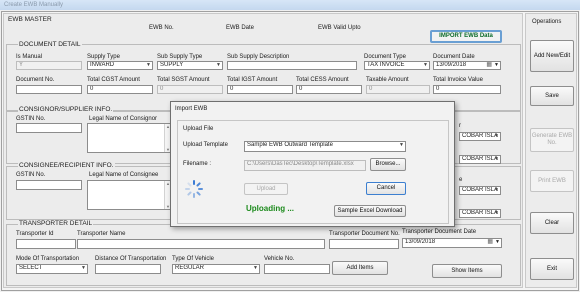 The height and width of the screenshot is (292, 580). What do you see at coordinates (30, 19) in the screenshot?
I see `ewb-master-heading: EWB MASTER` at bounding box center [30, 19].